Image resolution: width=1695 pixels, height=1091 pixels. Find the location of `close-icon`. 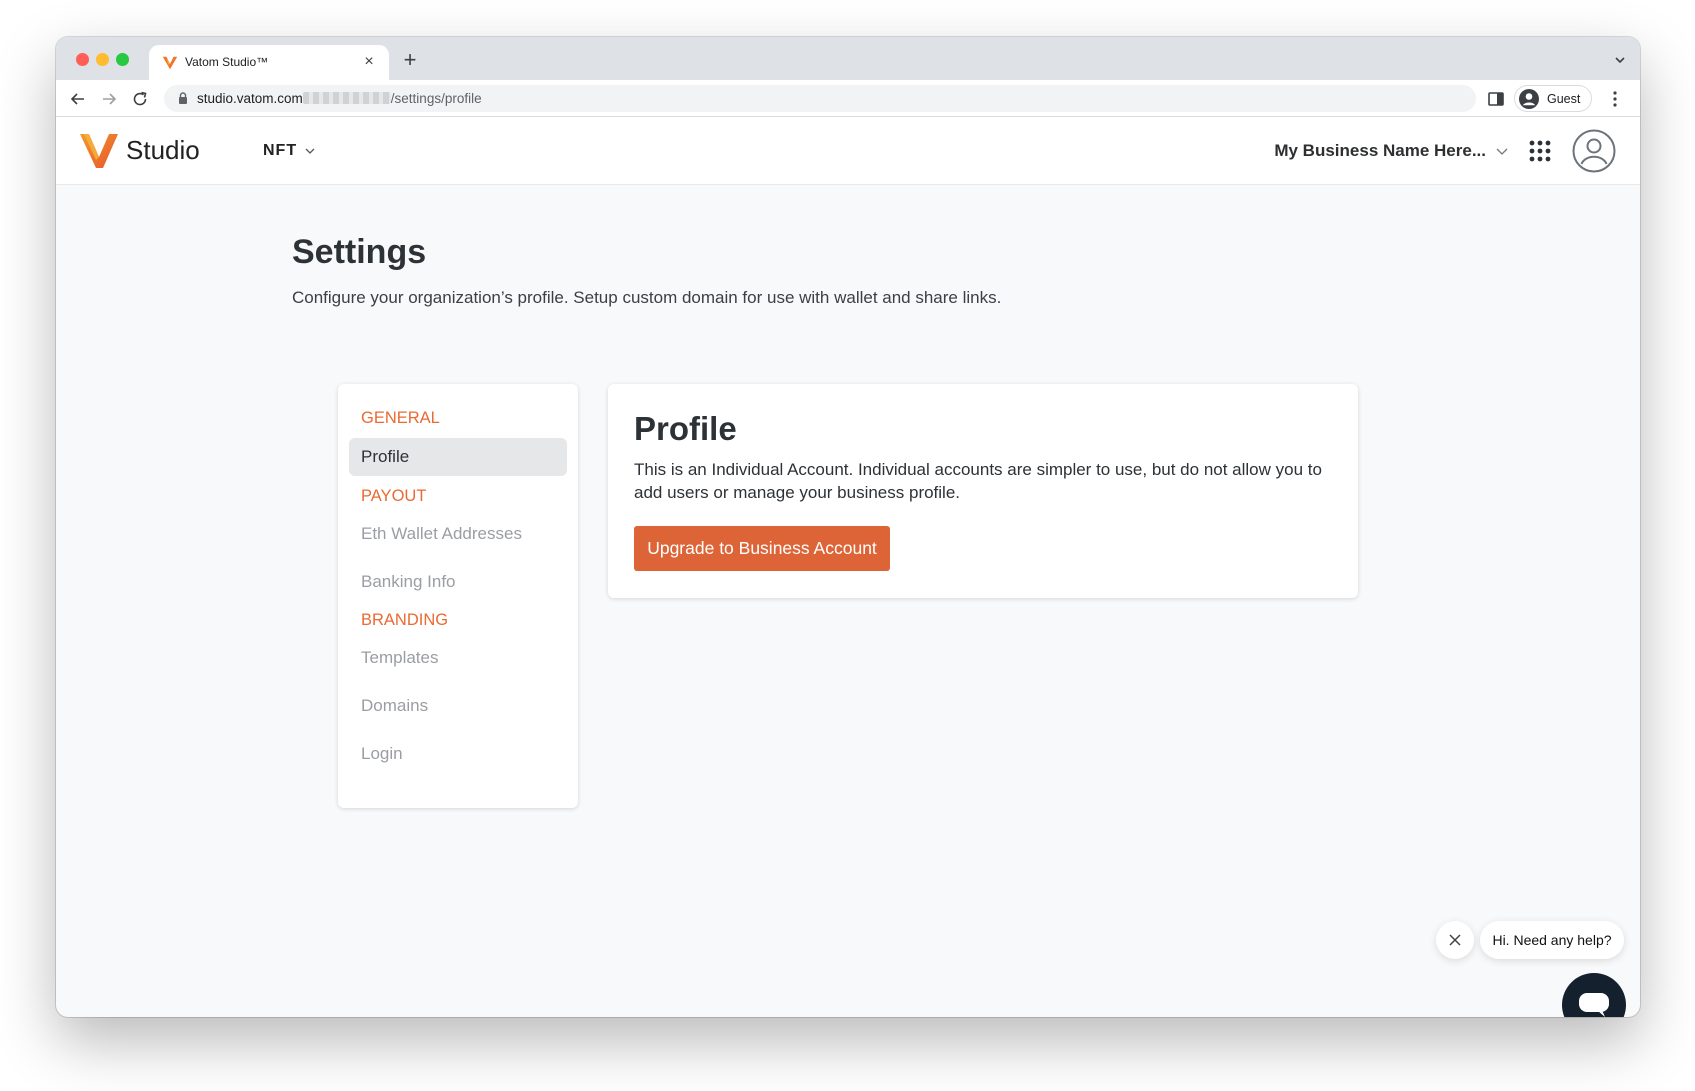

close-icon is located at coordinates (1455, 940).